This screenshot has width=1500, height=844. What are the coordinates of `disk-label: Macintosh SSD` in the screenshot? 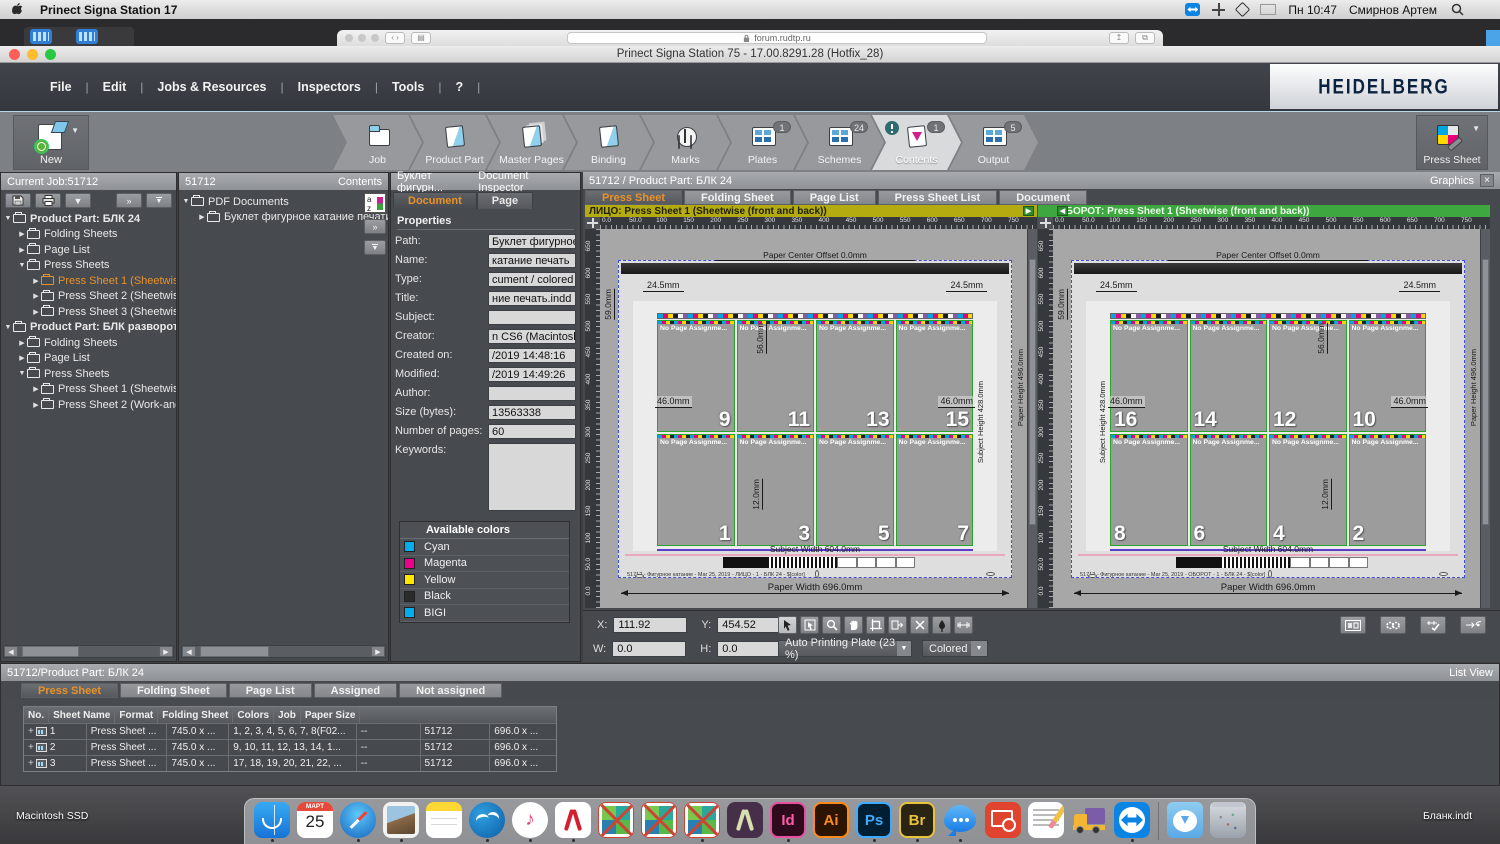 It's located at (52, 816).